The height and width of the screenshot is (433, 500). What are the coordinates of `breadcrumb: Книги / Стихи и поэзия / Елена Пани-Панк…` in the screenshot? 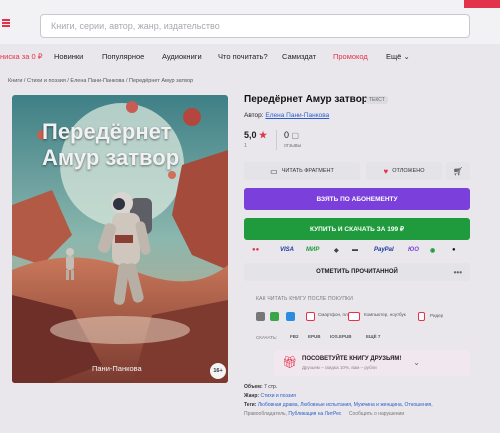 It's located at (100, 81).